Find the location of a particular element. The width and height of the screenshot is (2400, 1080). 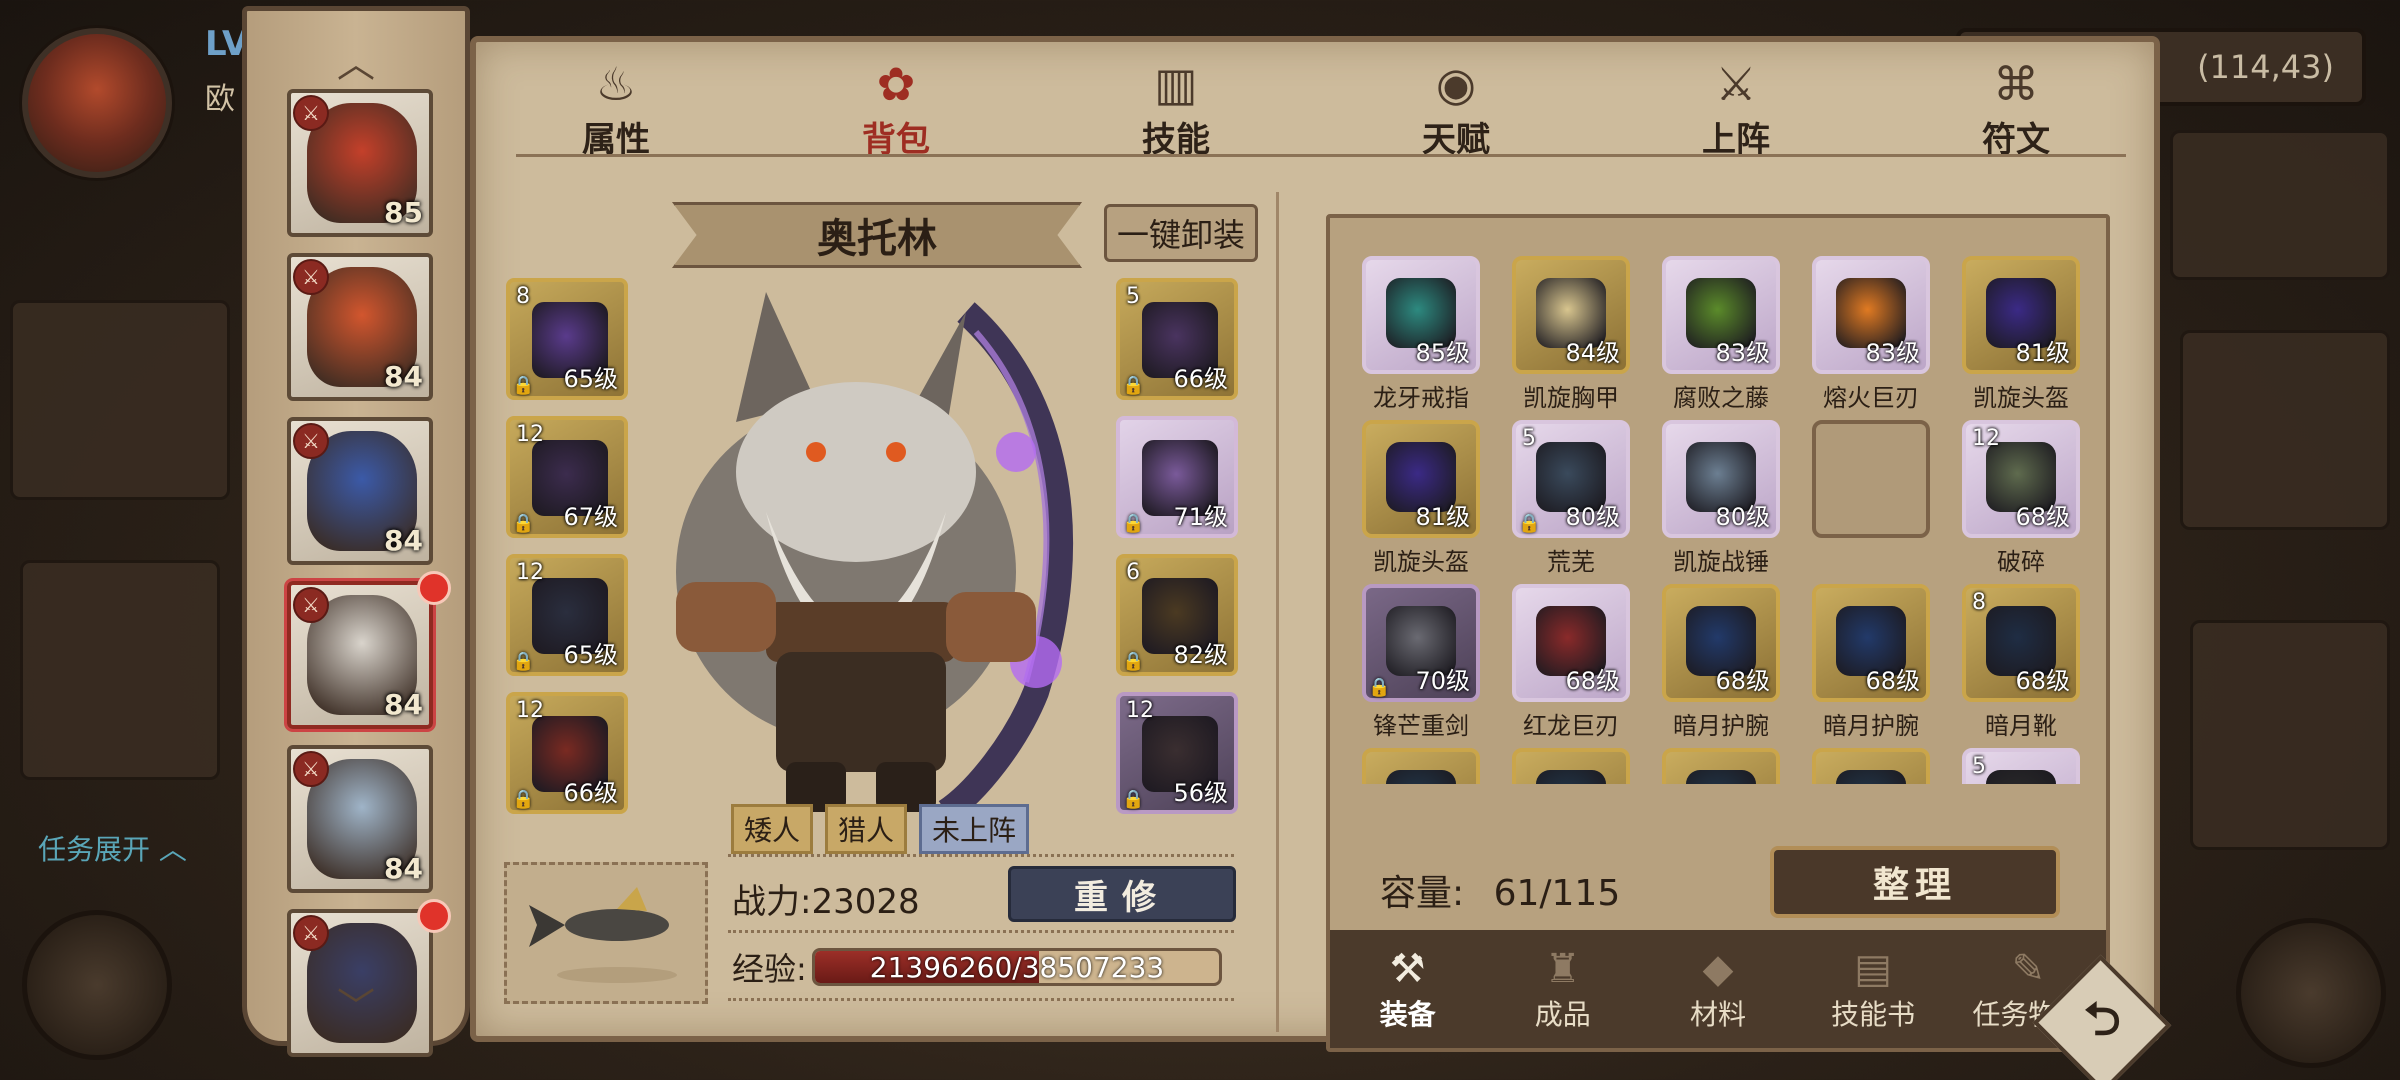

notification-dot is located at coordinates (434, 588).